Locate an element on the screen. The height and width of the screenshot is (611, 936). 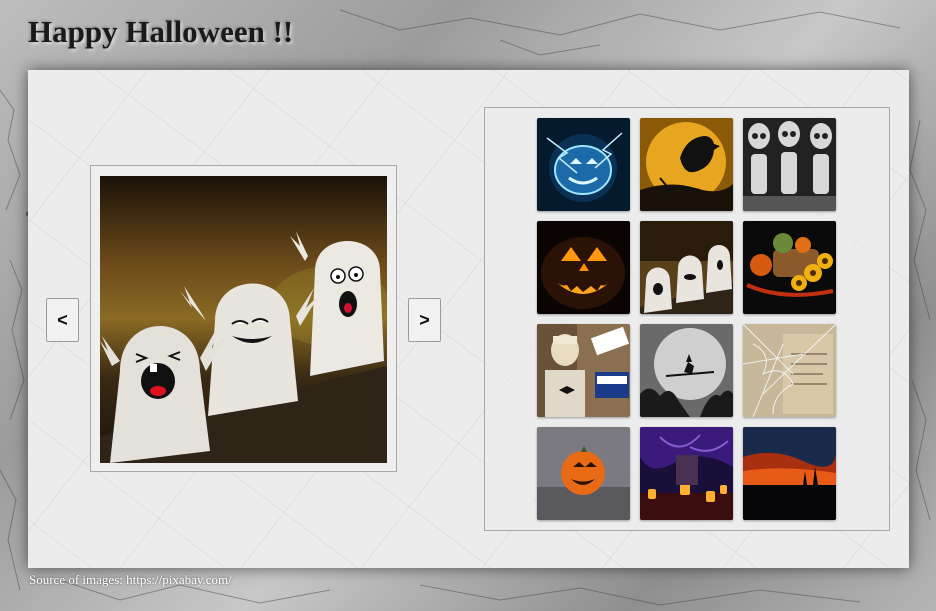
thumbnail-sunset-silhouette is located at coordinates (789, 473).